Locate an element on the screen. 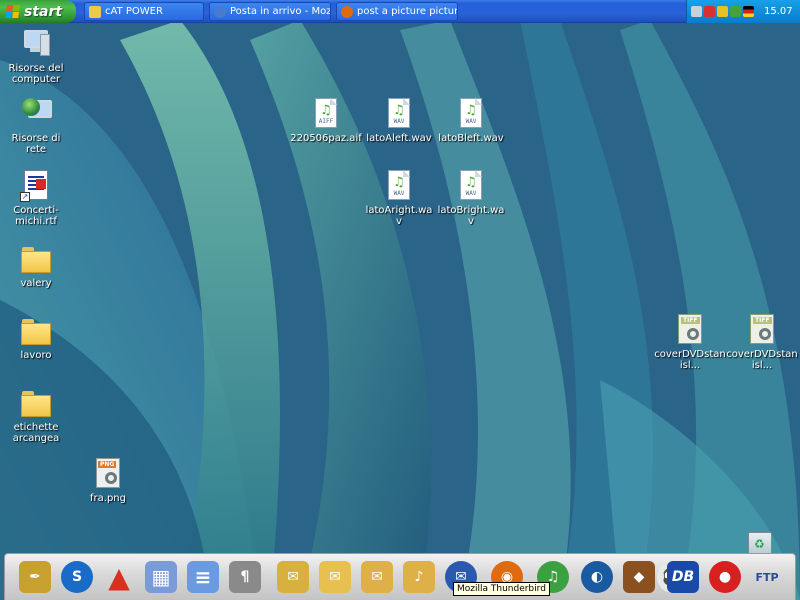 This screenshot has width=800, height=600. dock-item-notepad: ≡ is located at coordinates (203, 577).